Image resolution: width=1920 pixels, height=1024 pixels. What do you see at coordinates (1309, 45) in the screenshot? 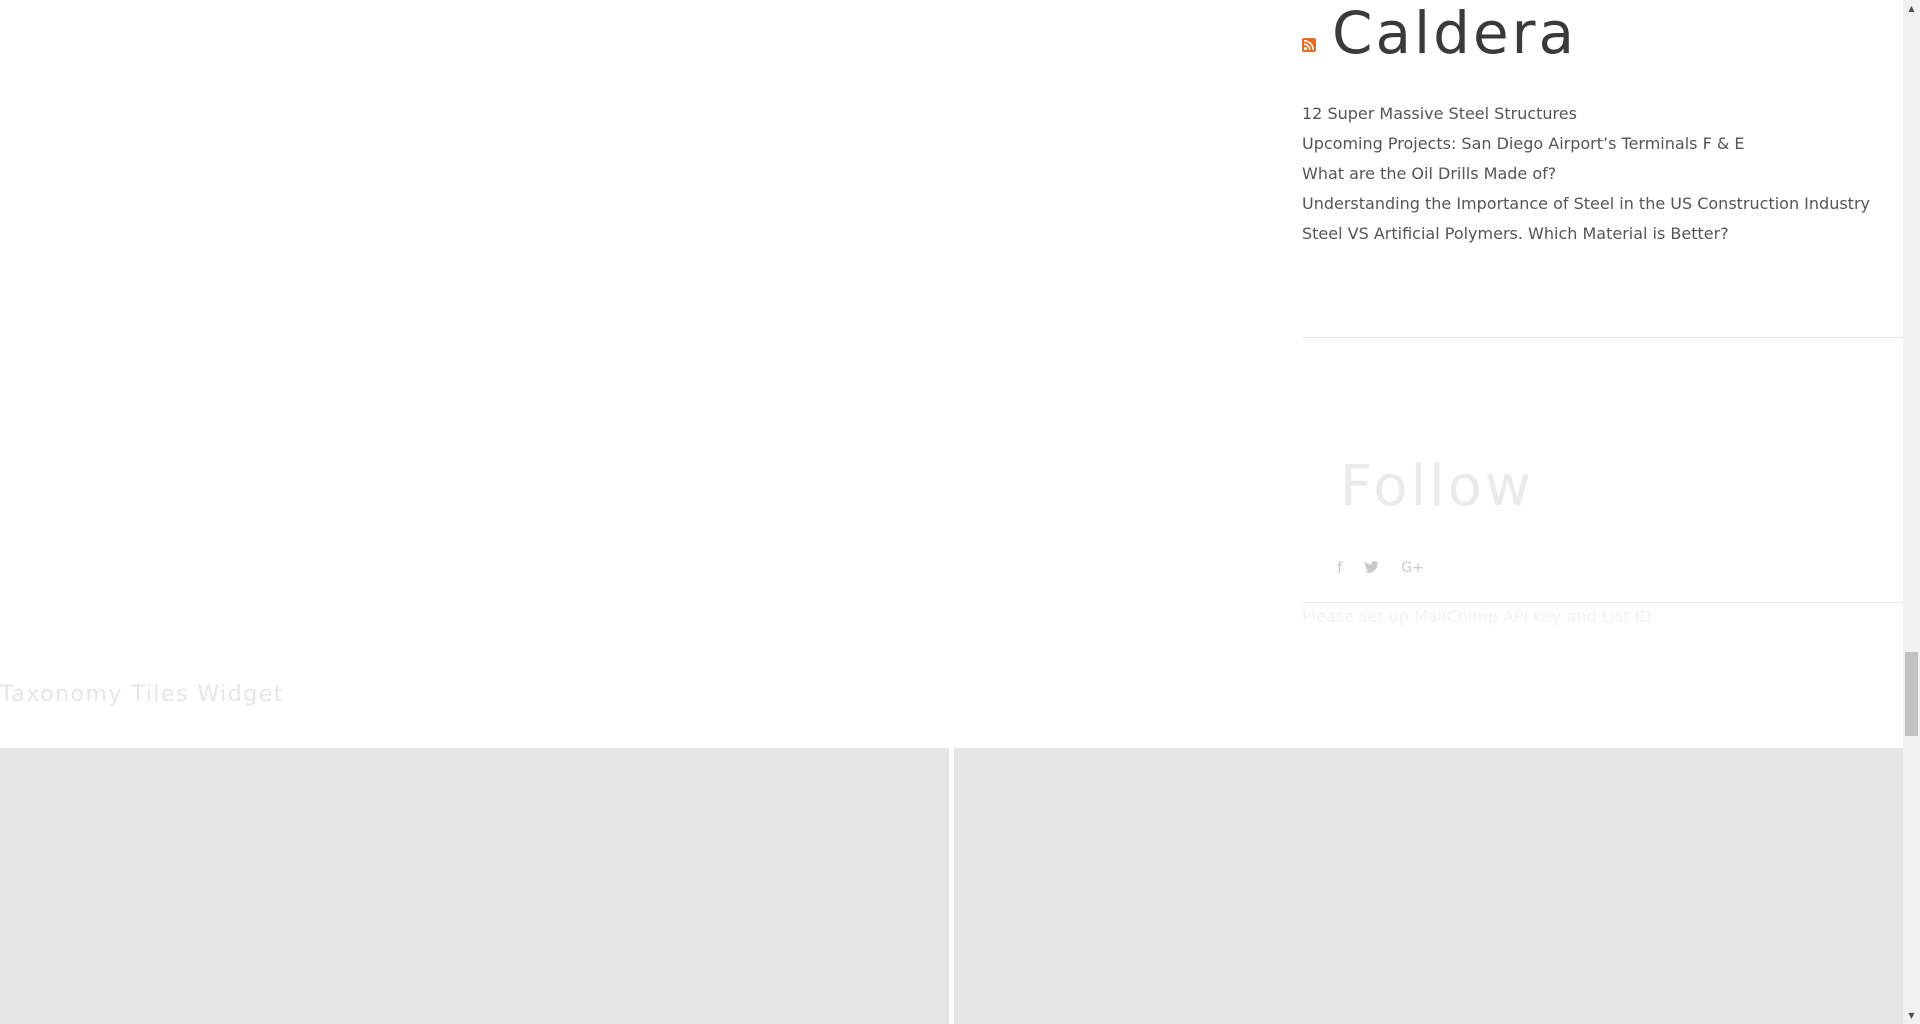
I see `rss-feed-icon` at bounding box center [1309, 45].